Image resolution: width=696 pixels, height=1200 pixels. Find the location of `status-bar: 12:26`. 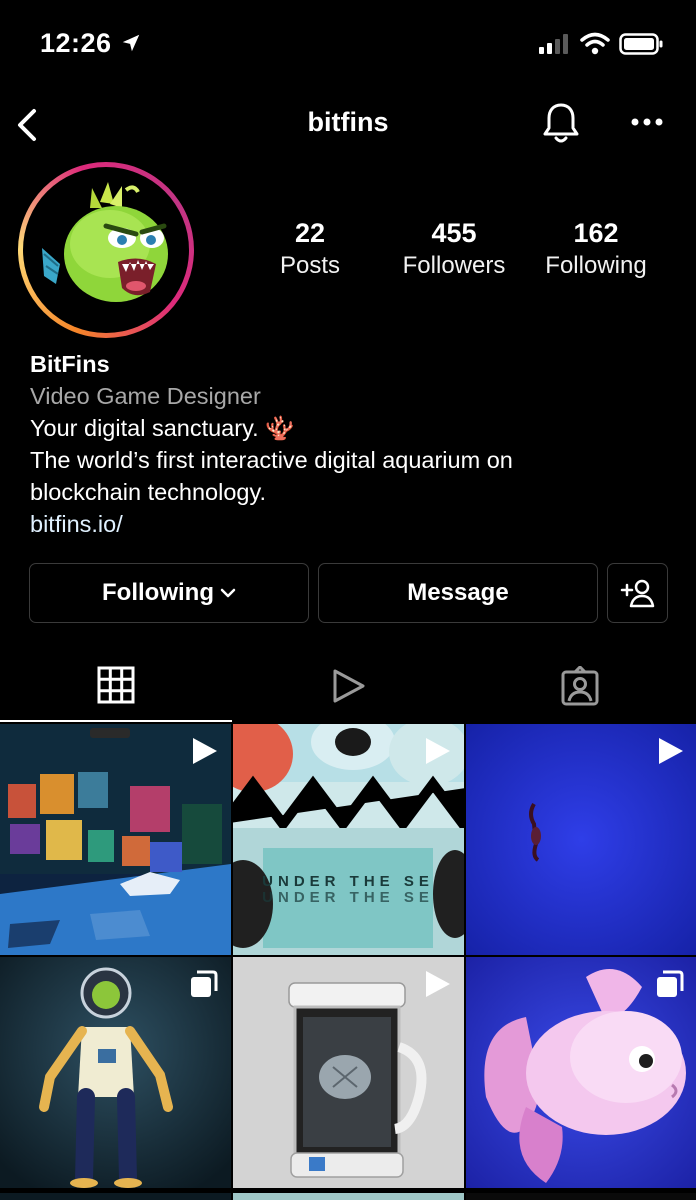

status-bar: 12:26 is located at coordinates (348, 45).